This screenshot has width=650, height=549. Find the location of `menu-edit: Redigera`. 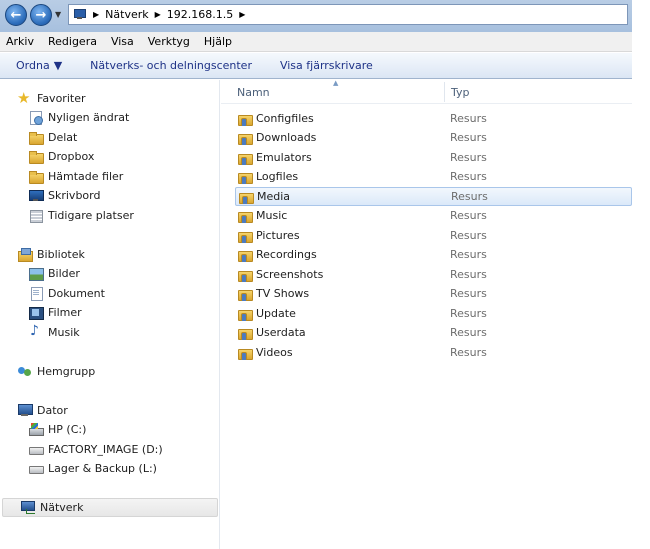

menu-edit: Redigera is located at coordinates (72, 41).